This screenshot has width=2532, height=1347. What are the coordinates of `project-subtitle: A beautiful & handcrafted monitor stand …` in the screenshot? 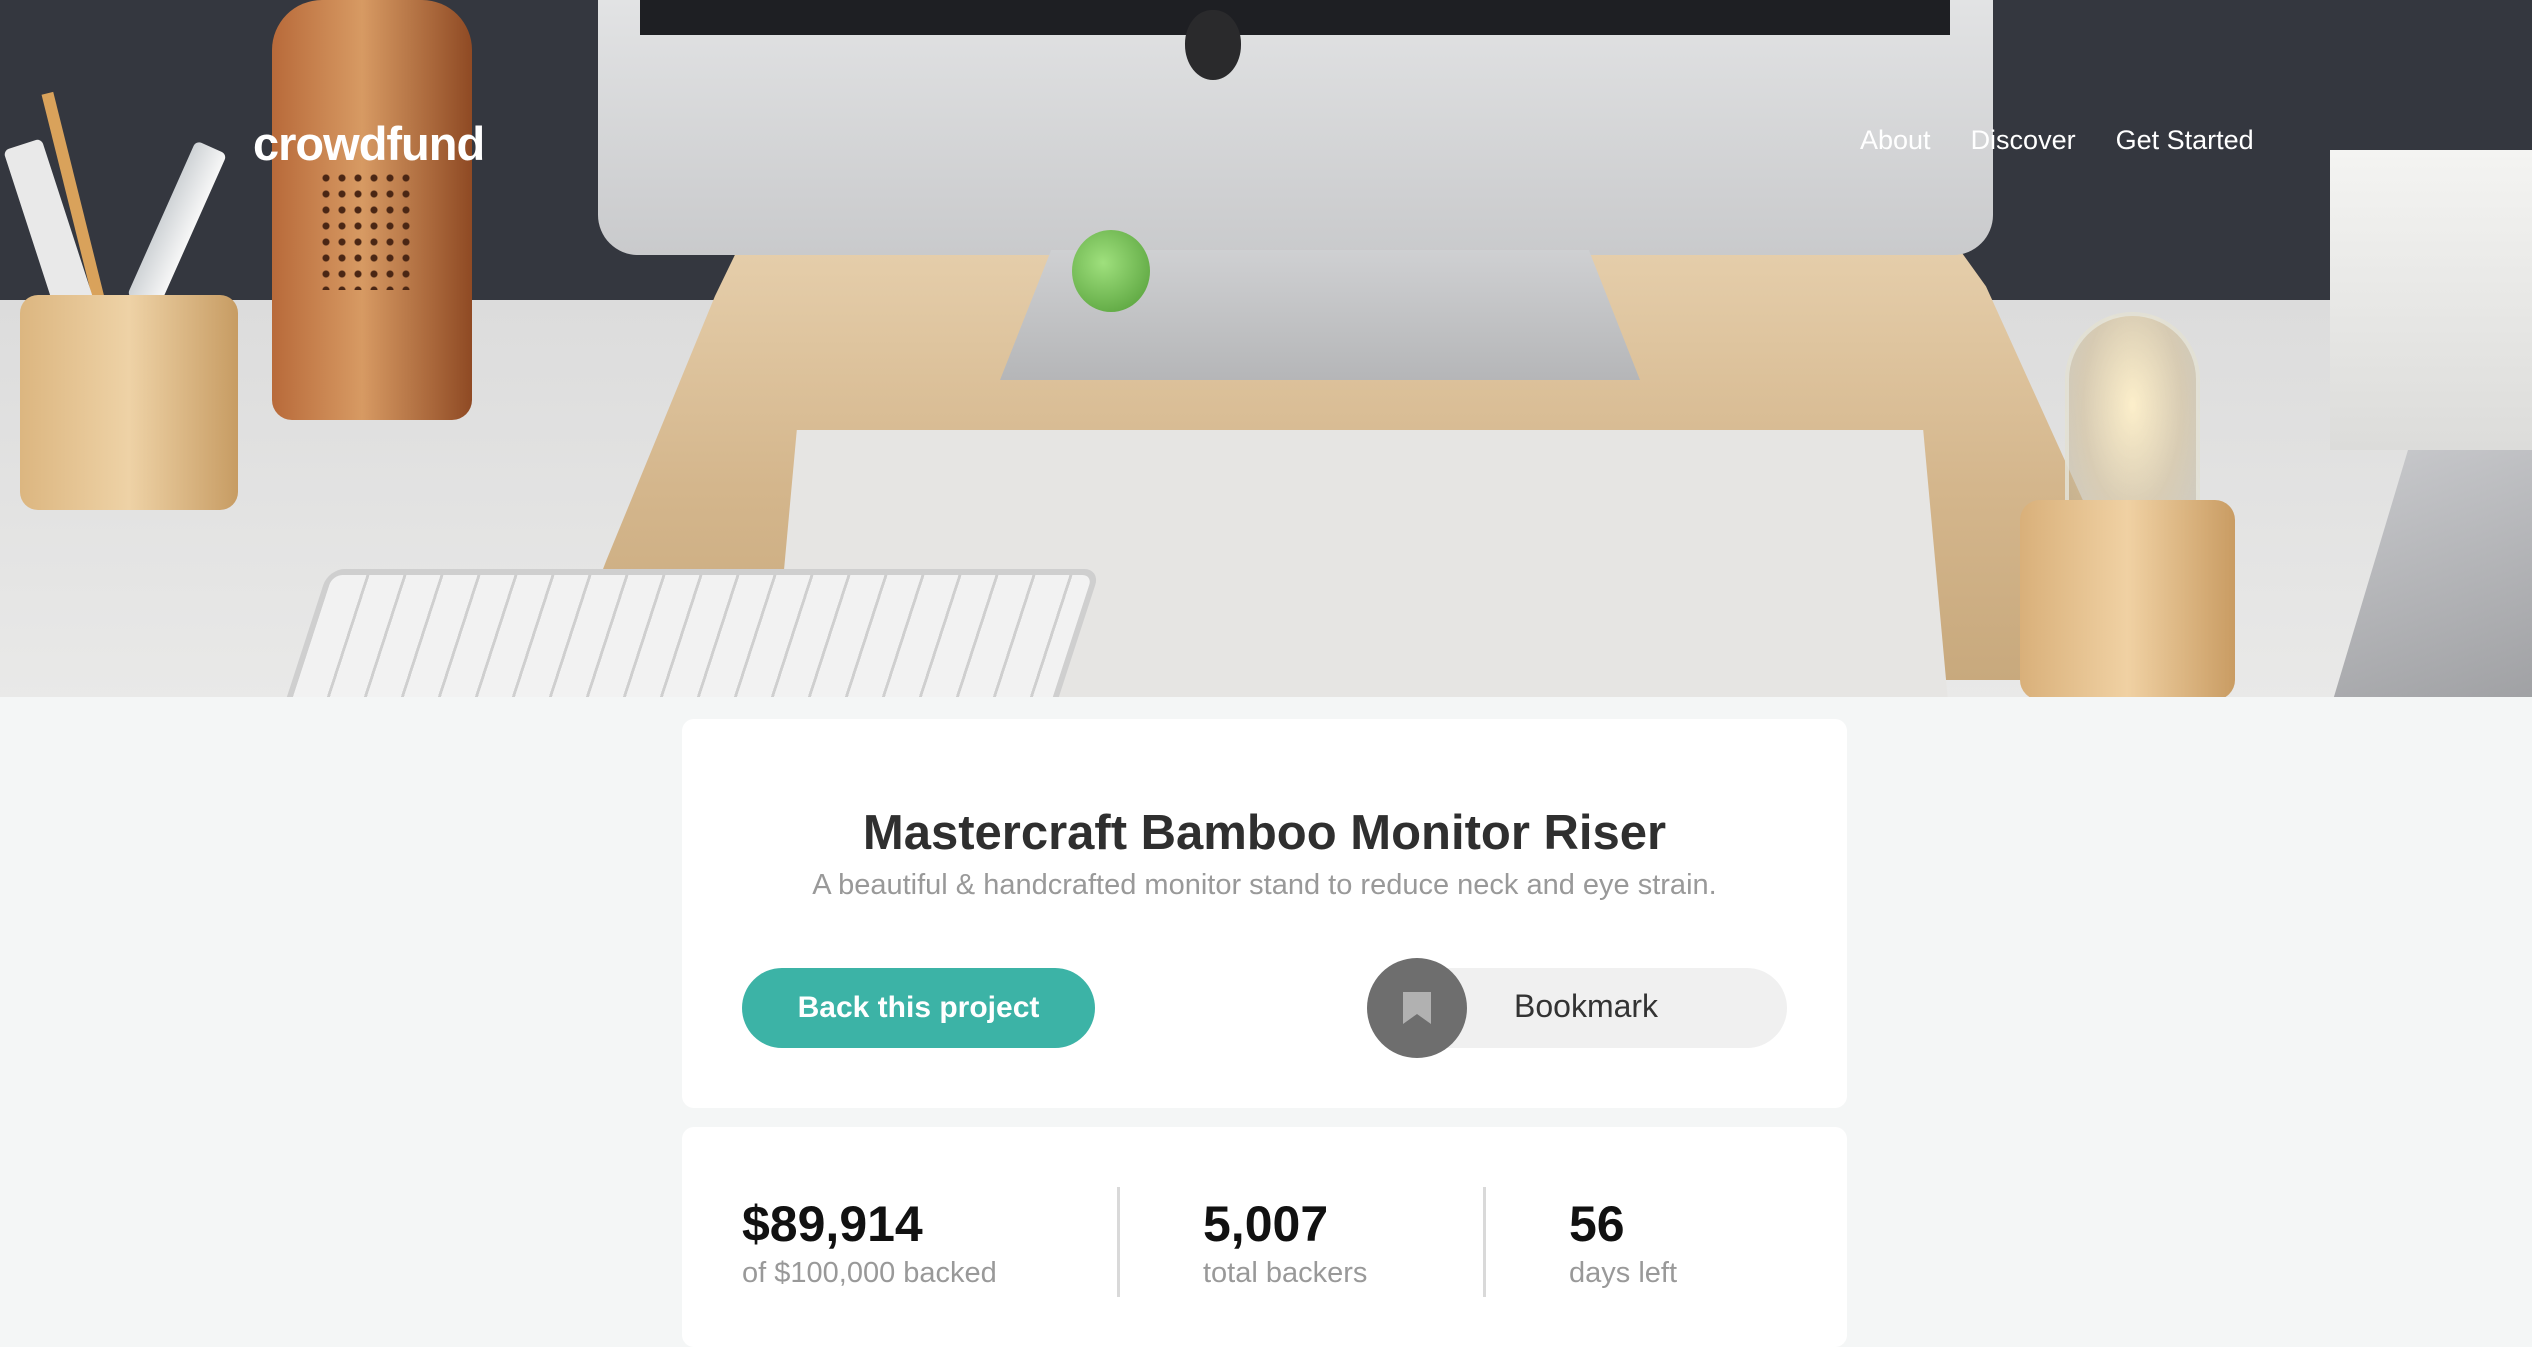 It's located at (1264, 885).